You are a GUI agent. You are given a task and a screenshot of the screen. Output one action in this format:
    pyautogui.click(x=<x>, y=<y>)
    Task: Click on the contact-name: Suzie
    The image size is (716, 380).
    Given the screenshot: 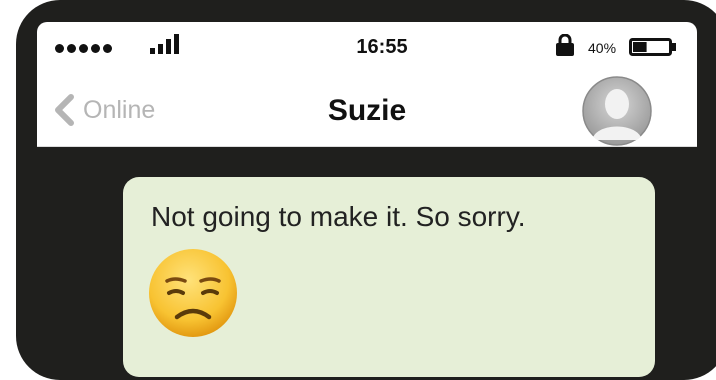 What is the action you would take?
    pyautogui.click(x=367, y=110)
    